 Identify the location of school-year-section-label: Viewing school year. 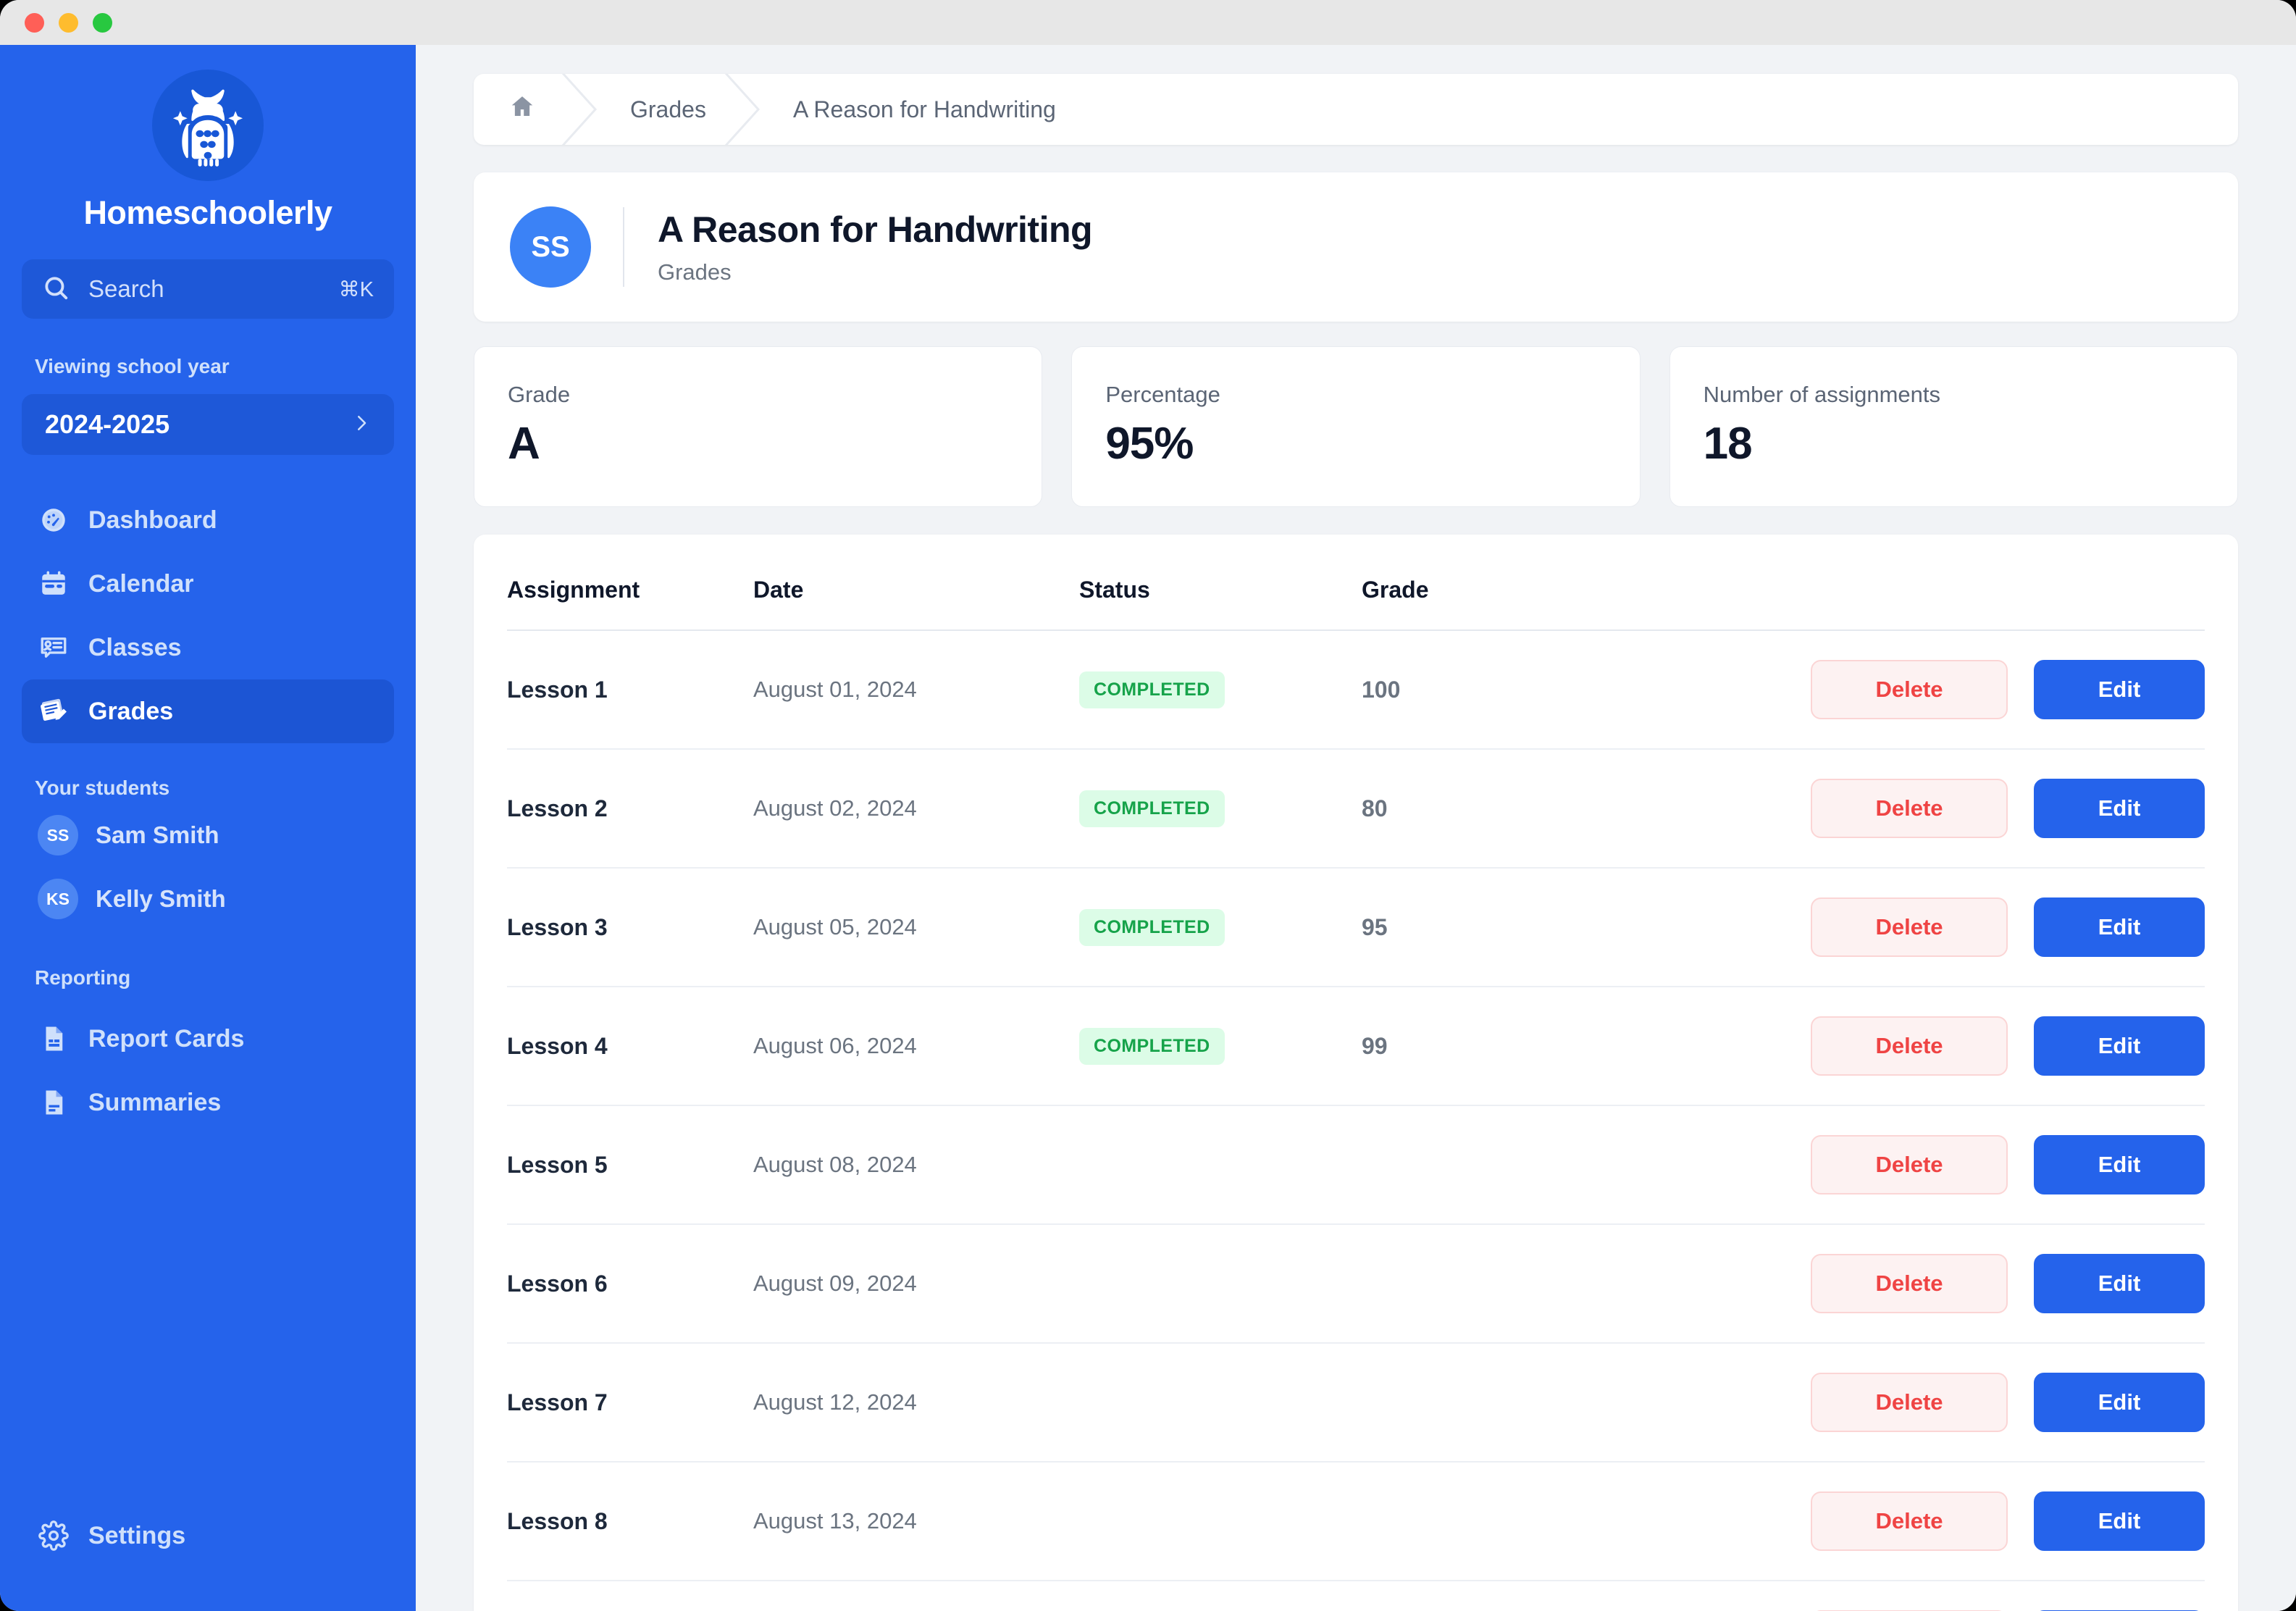
(132, 366).